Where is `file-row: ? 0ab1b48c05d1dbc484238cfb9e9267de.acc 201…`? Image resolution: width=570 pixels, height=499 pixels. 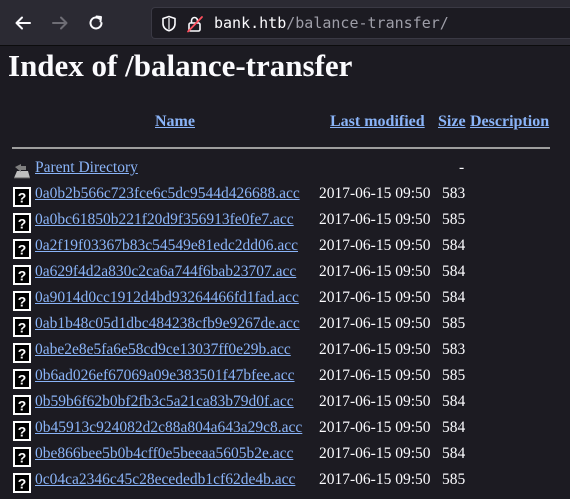
file-row: ? 0ab1b48c05d1dbc484238cfb9e9267de.acc 201… is located at coordinates (285, 327).